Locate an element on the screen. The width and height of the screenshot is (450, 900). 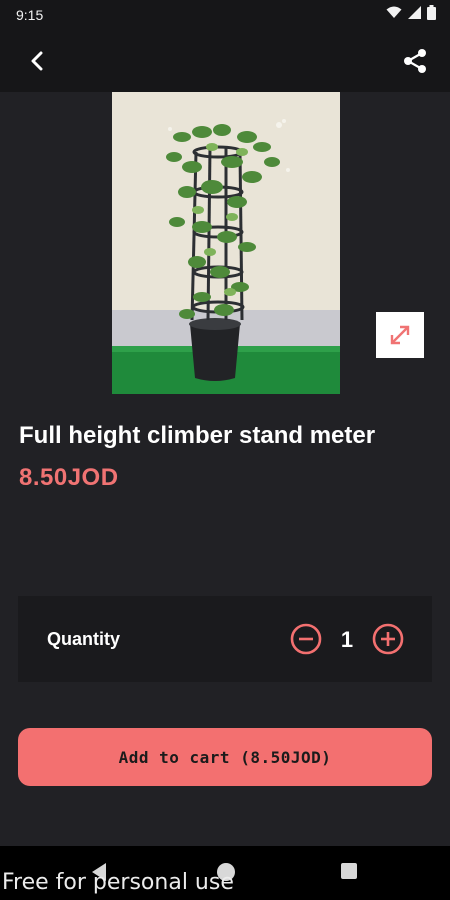
add-to-cart-button: Add to cart (8.50JOD) is located at coordinates (225, 757).